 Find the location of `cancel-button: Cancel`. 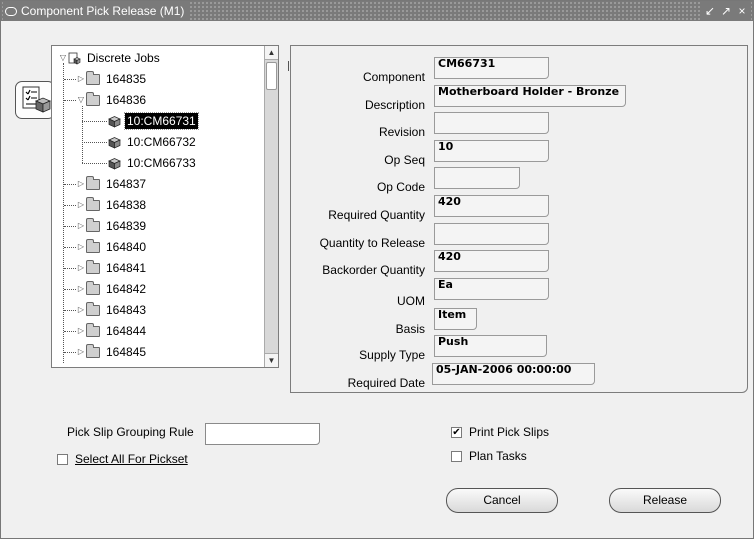

cancel-button: Cancel is located at coordinates (502, 500).